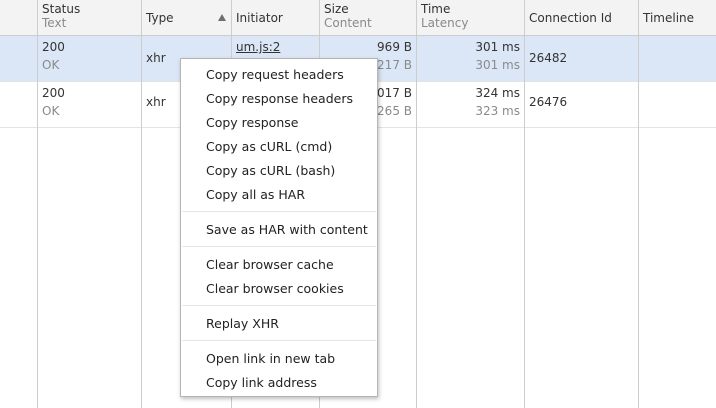  What do you see at coordinates (54, 23) in the screenshot?
I see `column-header-status-sublabel: Text` at bounding box center [54, 23].